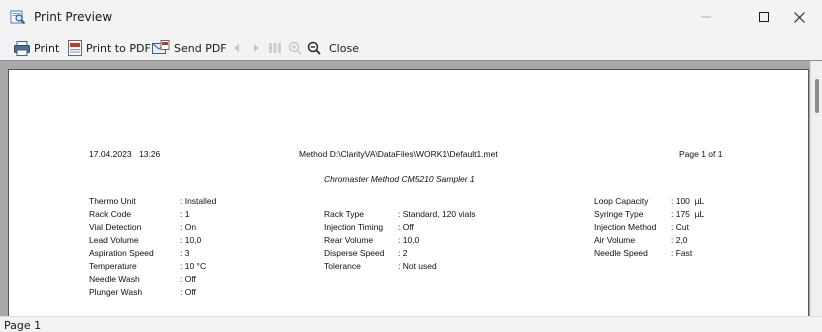 This screenshot has width=822, height=332. I want to click on param-value: : Not used, so click(417, 266).